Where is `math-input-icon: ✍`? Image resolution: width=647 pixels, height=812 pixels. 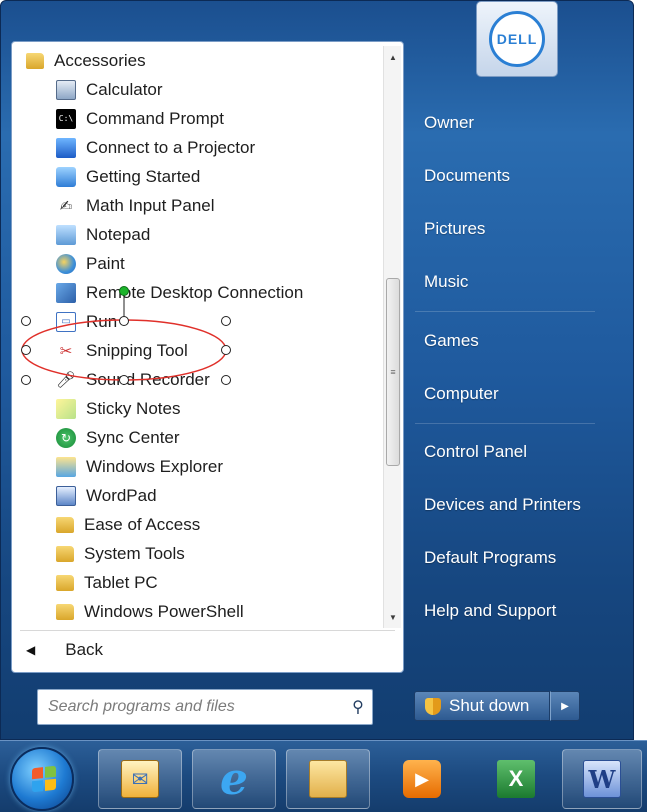 math-input-icon: ✍ is located at coordinates (66, 205).